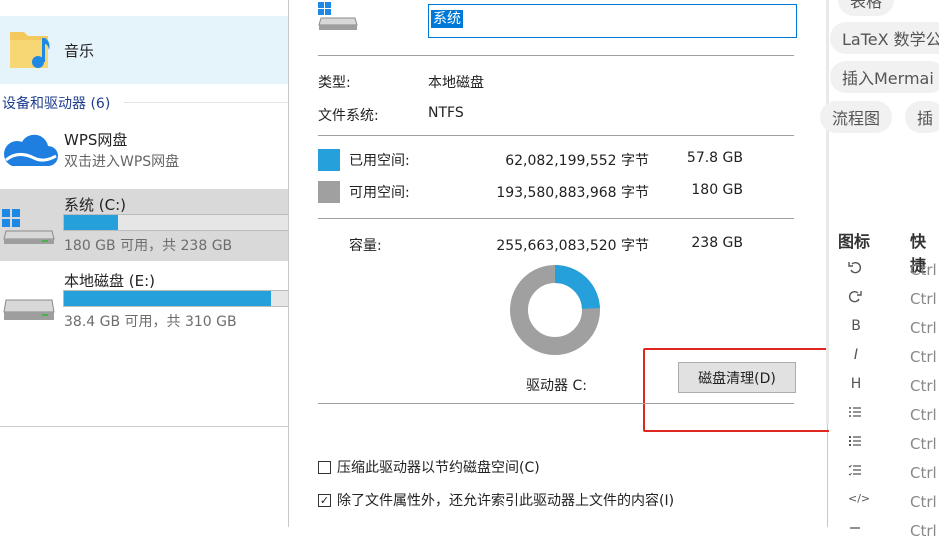 The image size is (939, 540). Describe the element at coordinates (95, 205) in the screenshot. I see `drive-c-name: 系统 (C:)` at that location.